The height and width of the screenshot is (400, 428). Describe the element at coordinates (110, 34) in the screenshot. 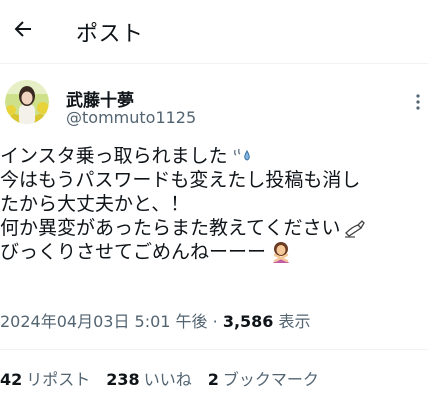

I see `page-title: ポスト` at that location.